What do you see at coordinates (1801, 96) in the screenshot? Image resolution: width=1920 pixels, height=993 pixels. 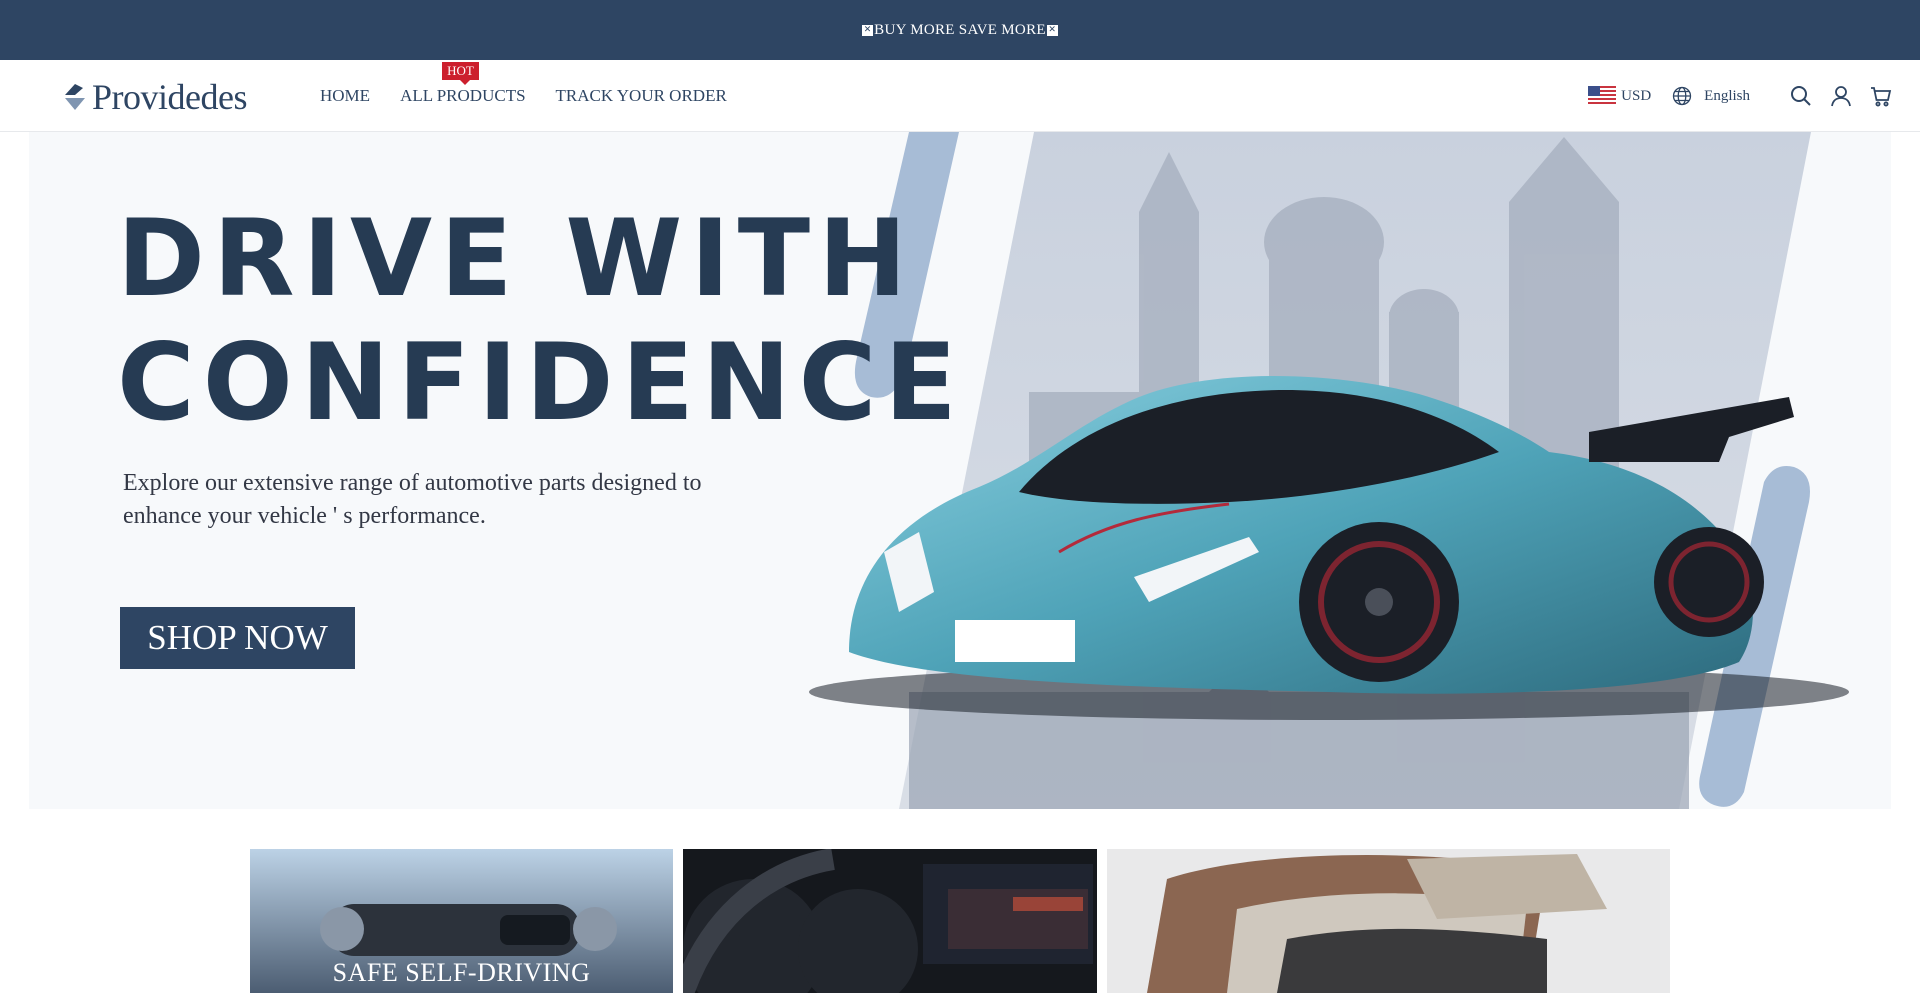 I see `search-icon` at bounding box center [1801, 96].